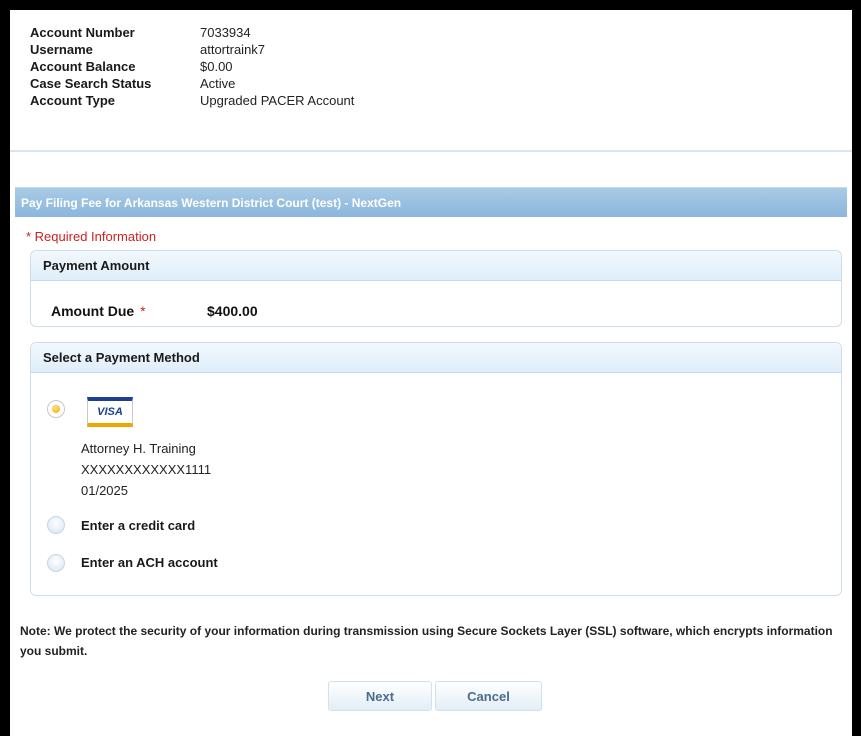  Describe the element at coordinates (436, 266) in the screenshot. I see `payment-amount-header: Payment Amount` at that location.